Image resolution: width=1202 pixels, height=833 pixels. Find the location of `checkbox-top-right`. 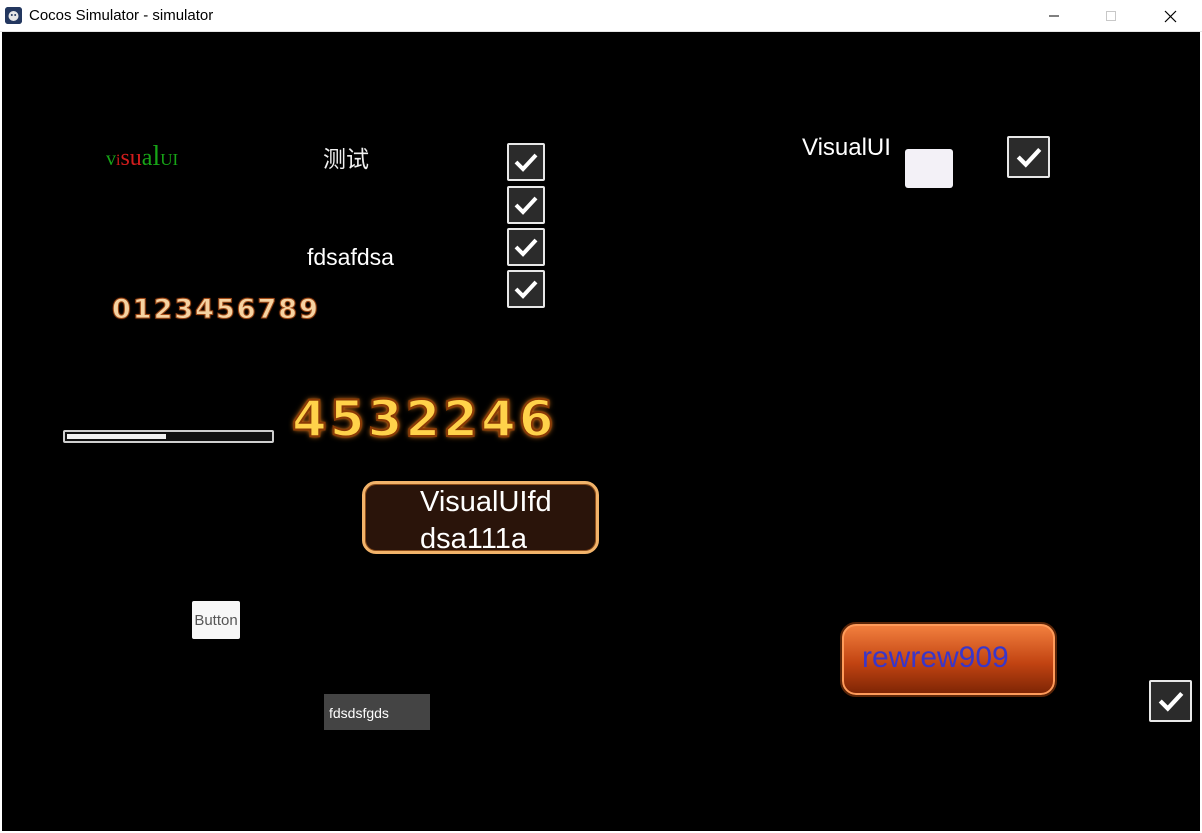

checkbox-top-right is located at coordinates (1028, 157).